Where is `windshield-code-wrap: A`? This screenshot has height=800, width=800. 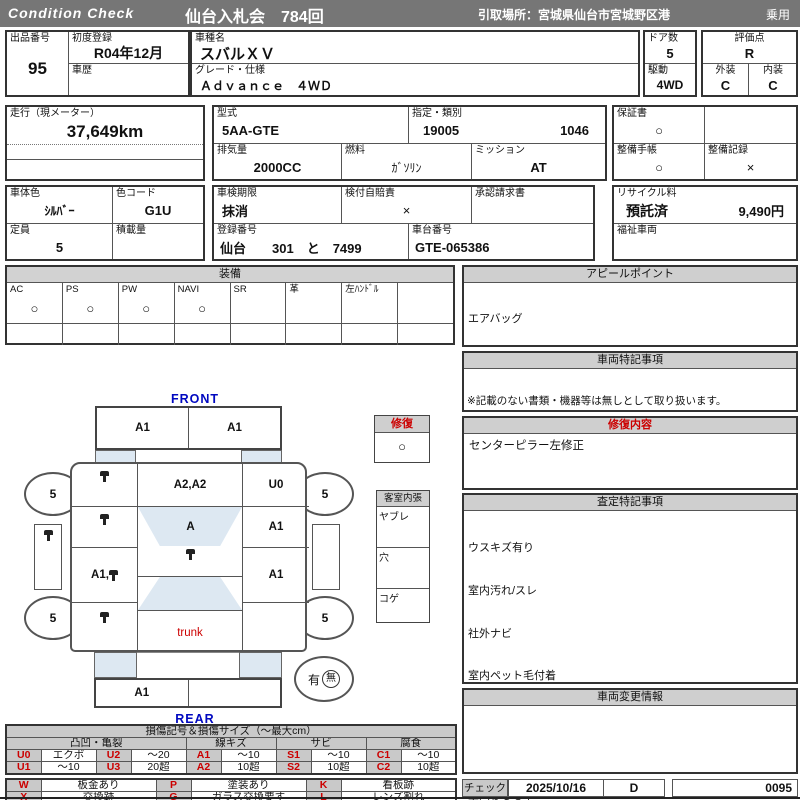 windshield-code-wrap: A is located at coordinates (190, 526).